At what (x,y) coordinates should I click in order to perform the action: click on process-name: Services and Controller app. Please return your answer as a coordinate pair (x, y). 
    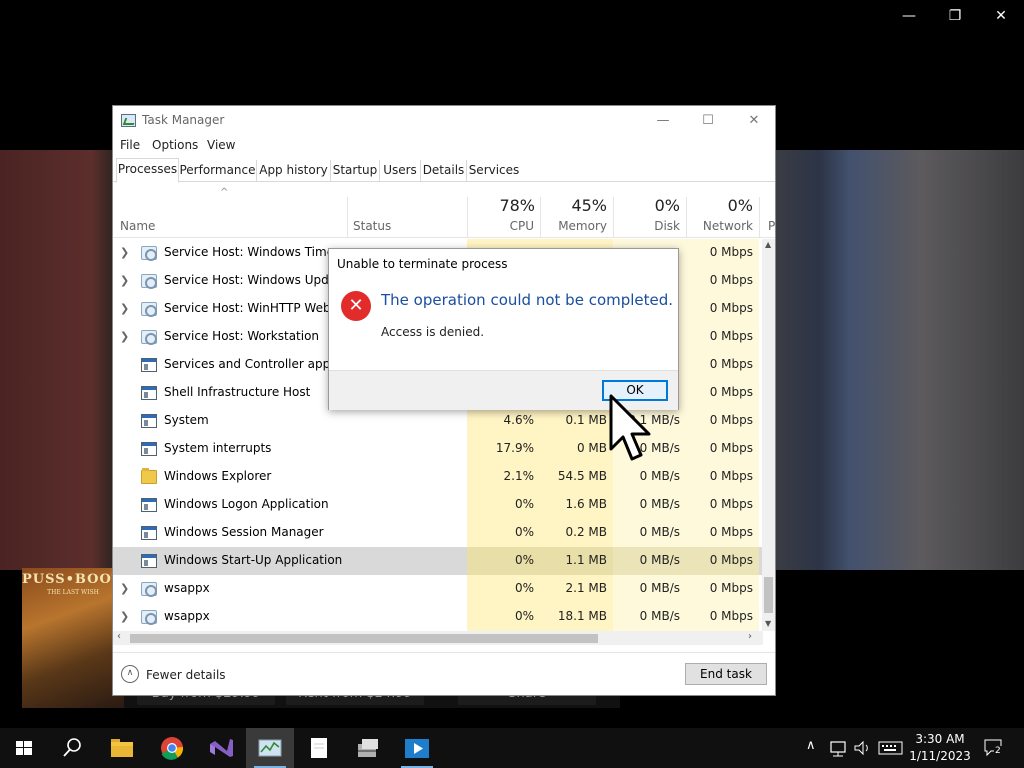
    Looking at the image, I should click on (247, 364).